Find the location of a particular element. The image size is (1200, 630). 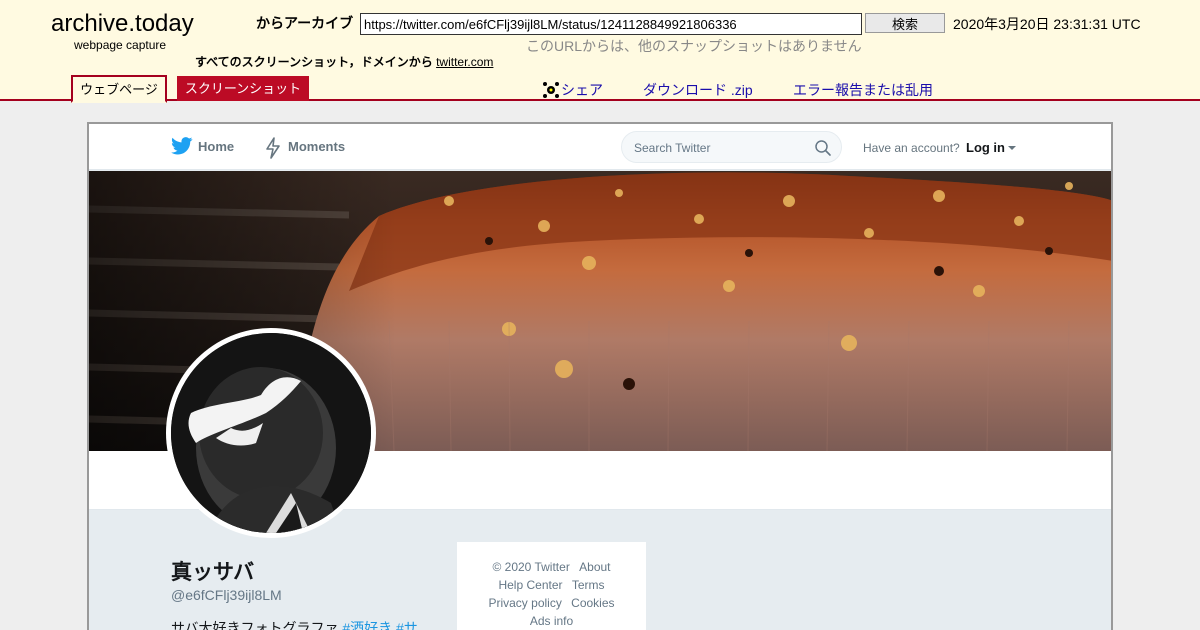

search-button: 検索 is located at coordinates (905, 23).